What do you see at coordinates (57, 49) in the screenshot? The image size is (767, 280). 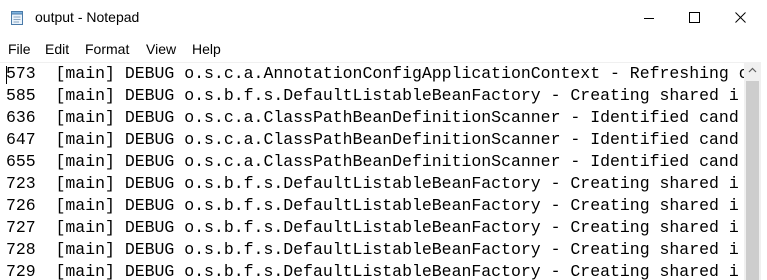 I see `menu-edit: Edit` at bounding box center [57, 49].